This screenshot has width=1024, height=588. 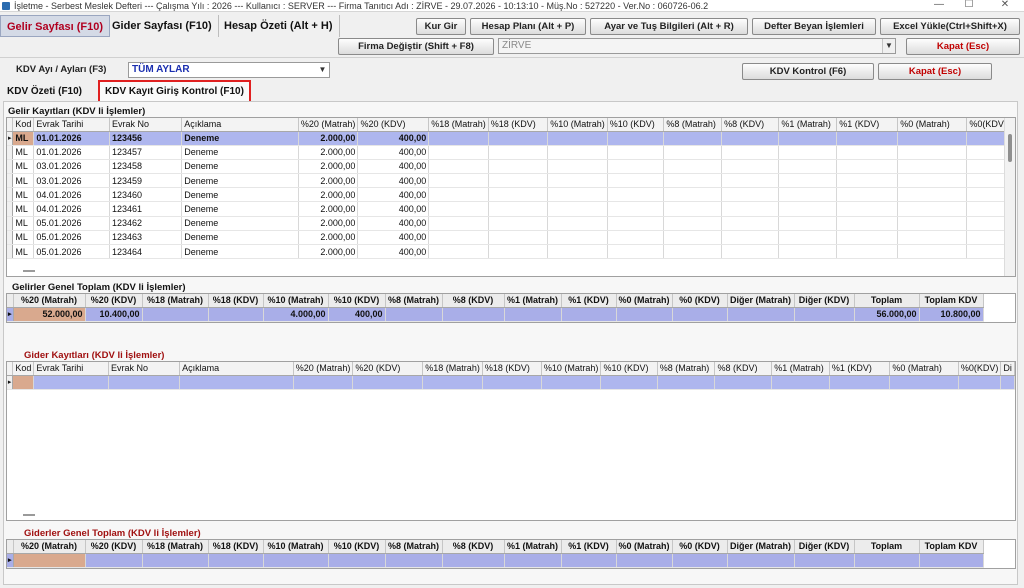 What do you see at coordinates (511, 181) in the screenshot?
I see `table-row: ML 03.01.2026 123459 Deneme 2.000,00 400,00` at bounding box center [511, 181].